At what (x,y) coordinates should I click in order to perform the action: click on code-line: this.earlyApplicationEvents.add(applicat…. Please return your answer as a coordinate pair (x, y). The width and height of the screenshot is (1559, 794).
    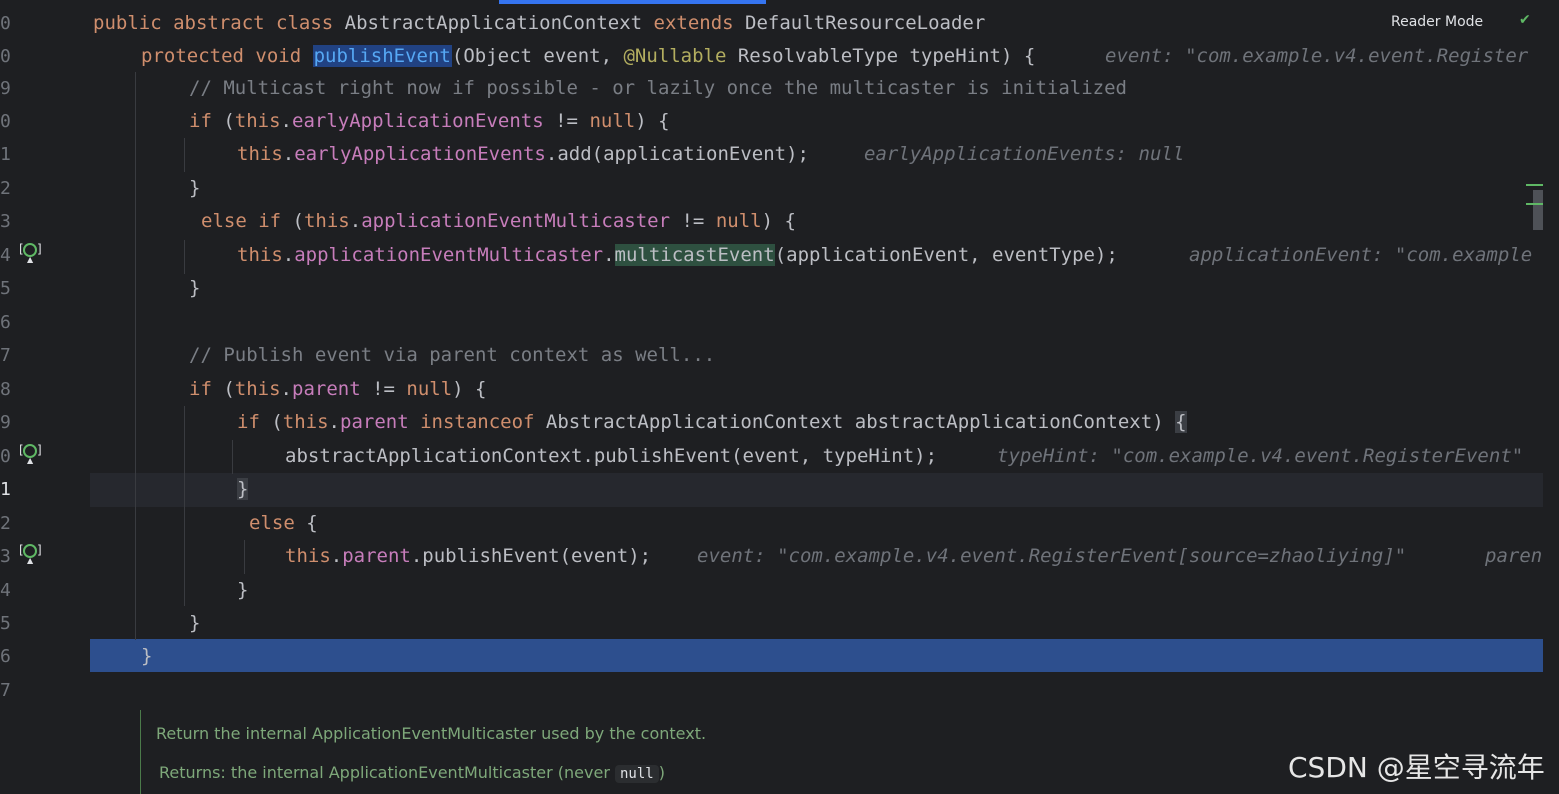
    Looking at the image, I should click on (523, 154).